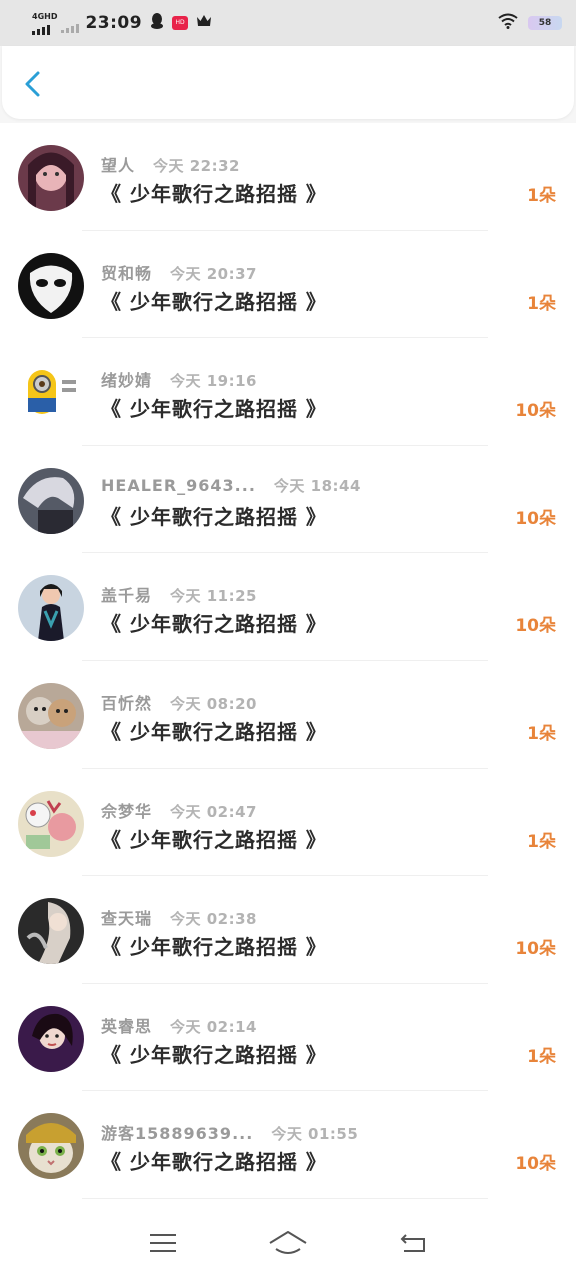 This screenshot has height=1280, width=576. Describe the element at coordinates (118, 164) in the screenshot. I see `user-name: 望人` at that location.